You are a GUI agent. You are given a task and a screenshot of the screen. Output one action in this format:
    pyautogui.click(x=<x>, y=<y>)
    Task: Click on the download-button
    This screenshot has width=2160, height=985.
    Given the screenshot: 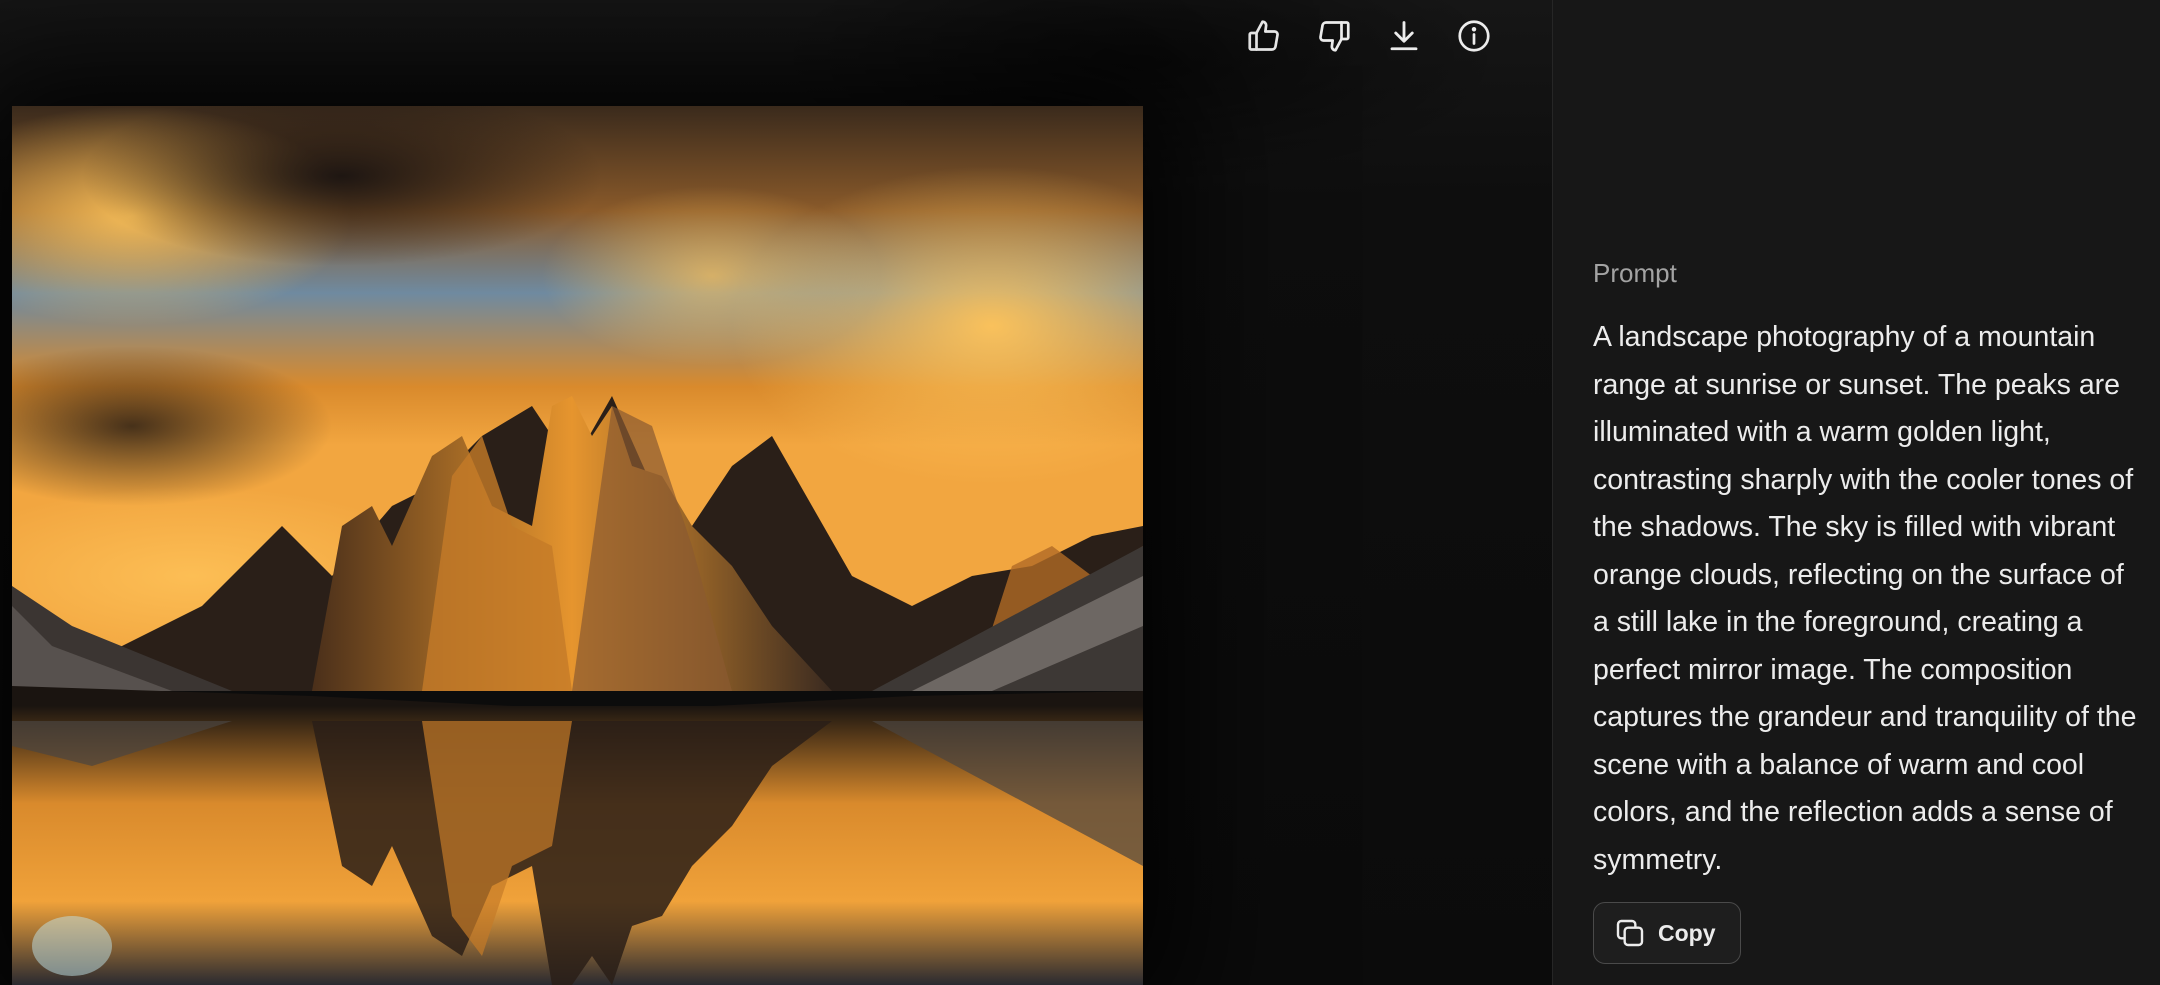 What is the action you would take?
    pyautogui.click(x=1404, y=36)
    